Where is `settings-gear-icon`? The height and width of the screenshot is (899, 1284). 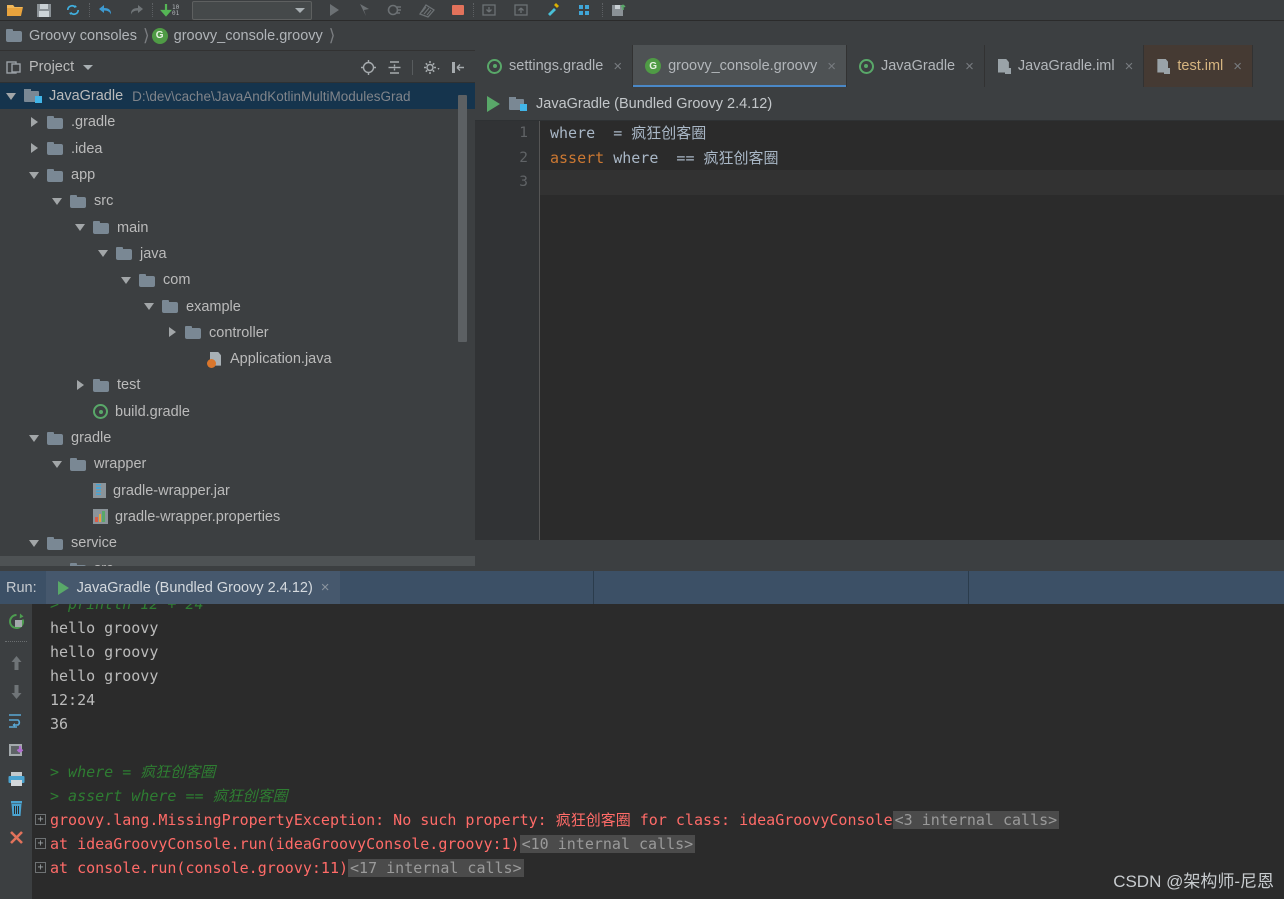 settings-gear-icon is located at coordinates (431, 67).